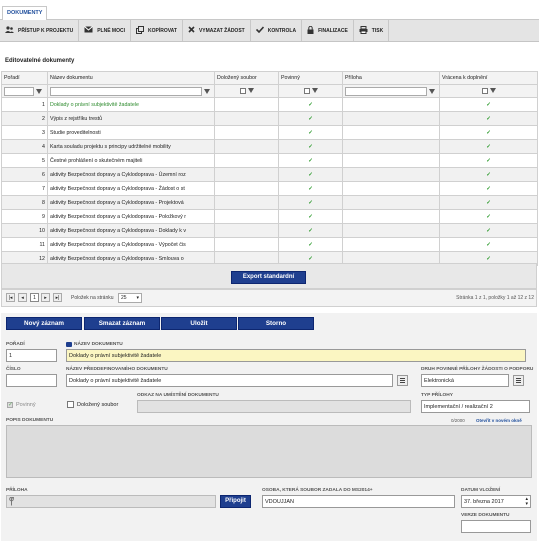 The width and height of the screenshot is (539, 541). What do you see at coordinates (137, 298) in the screenshot?
I see `chevron-down-icon: ▾` at bounding box center [137, 298].